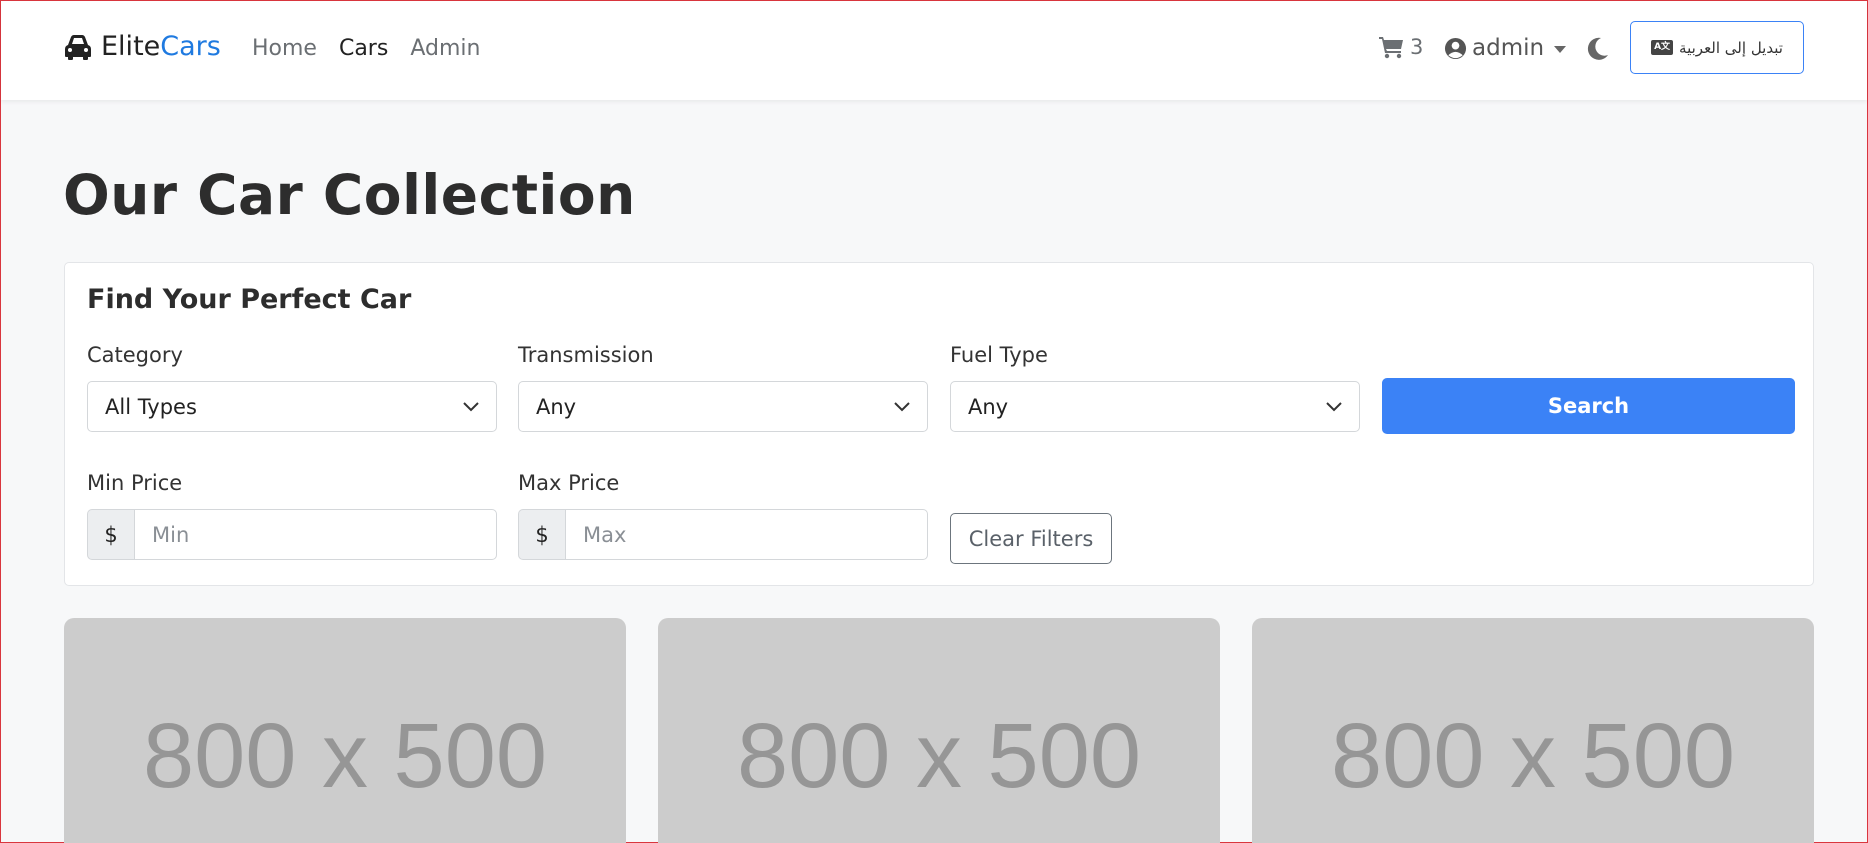 This screenshot has height=843, width=1868. I want to click on category-select: All Types, so click(292, 406).